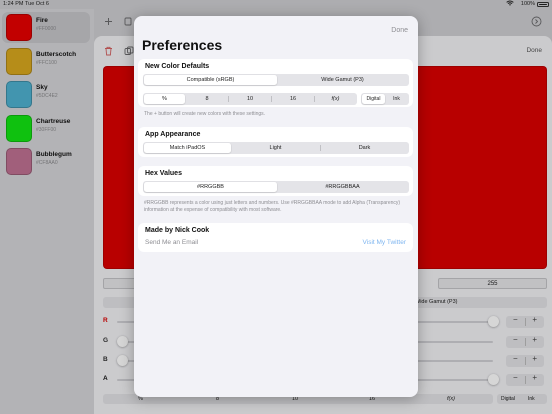  What do you see at coordinates (210, 187) in the screenshot?
I see `hex-option-rrggbb: #RRGGBB` at bounding box center [210, 187].